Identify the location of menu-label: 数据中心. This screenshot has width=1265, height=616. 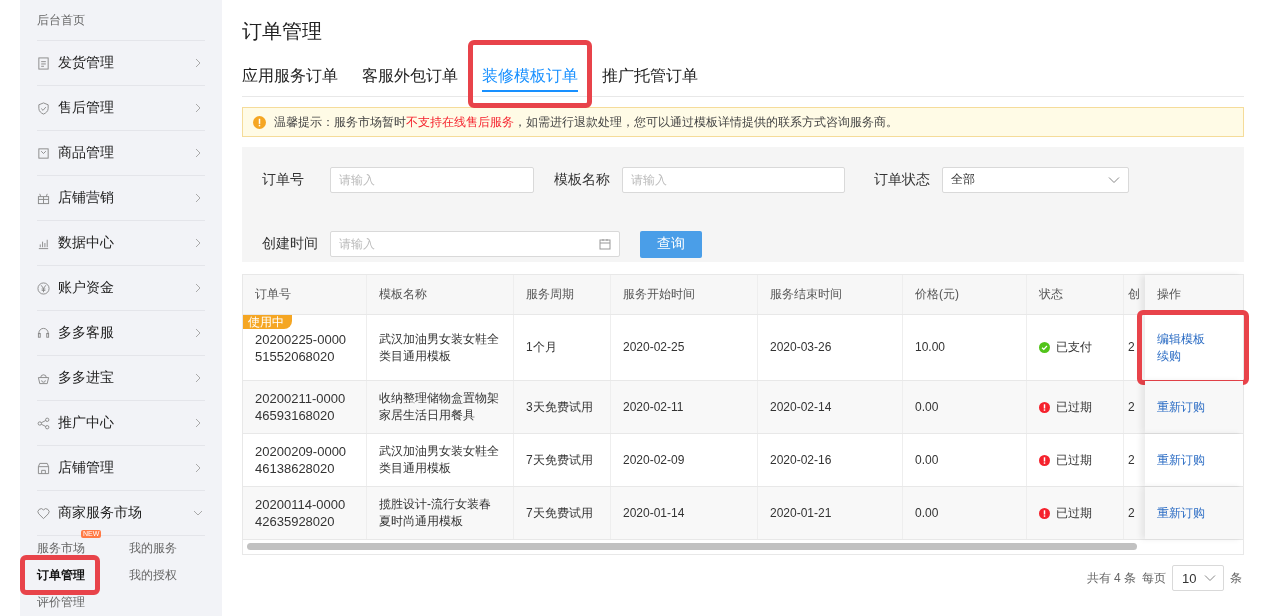
(86, 243).